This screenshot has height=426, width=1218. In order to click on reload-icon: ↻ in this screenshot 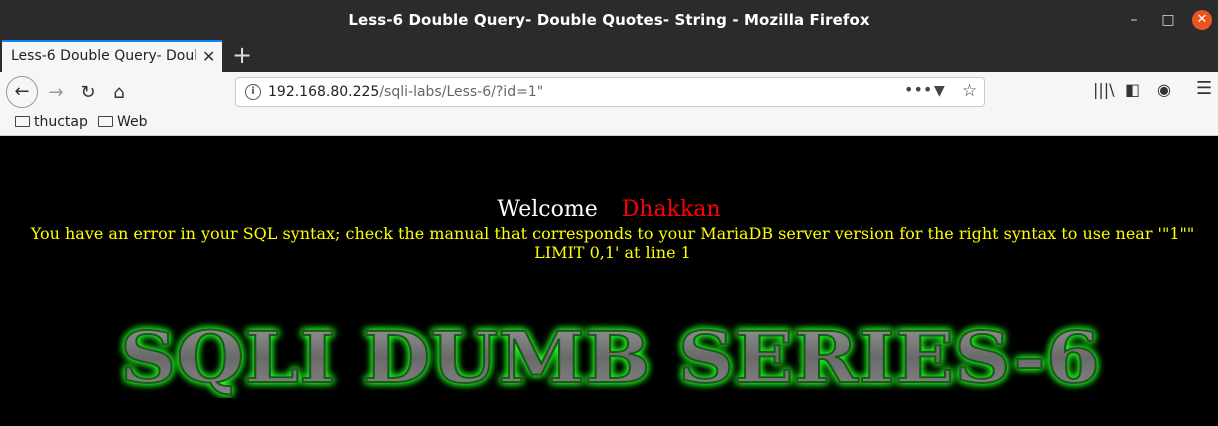, I will do `click(88, 93)`.